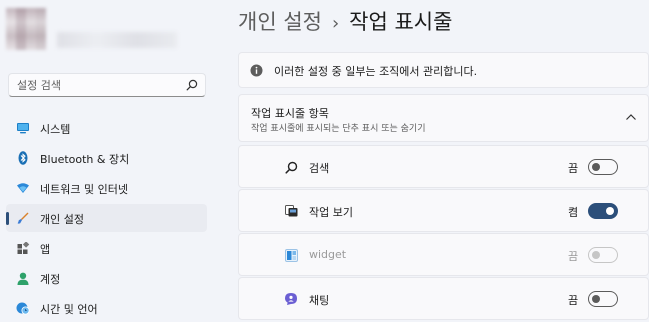 The image size is (649, 322). I want to click on bluetooth-icon, so click(23, 158).